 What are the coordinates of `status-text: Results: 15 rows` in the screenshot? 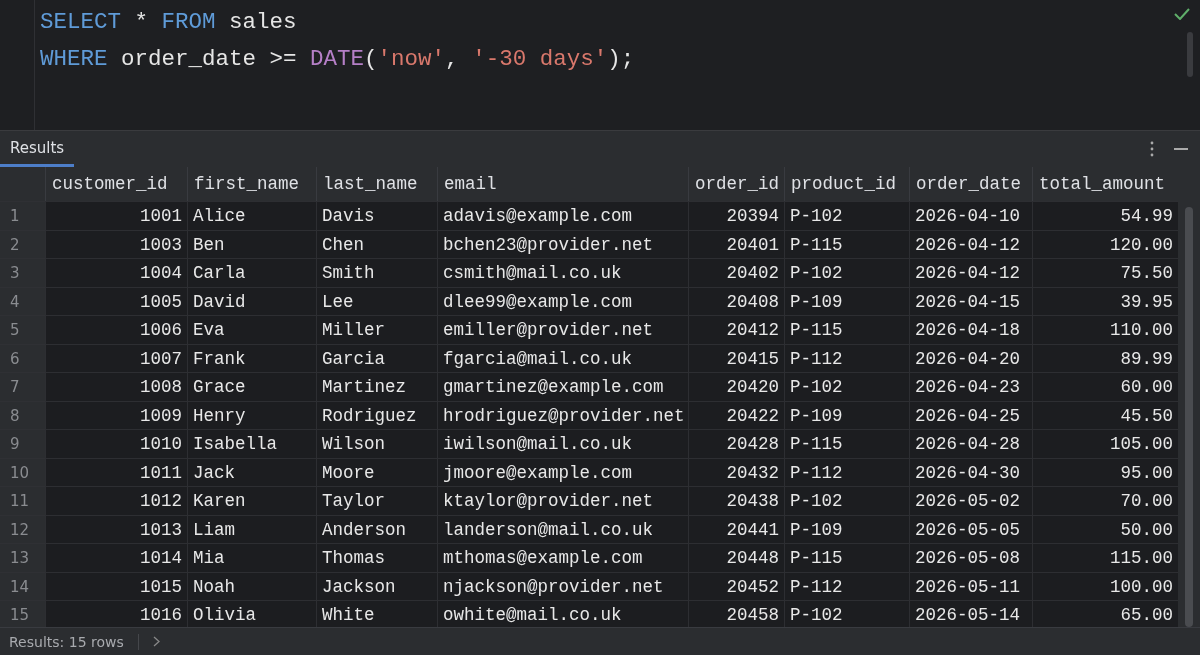 It's located at (66, 641).